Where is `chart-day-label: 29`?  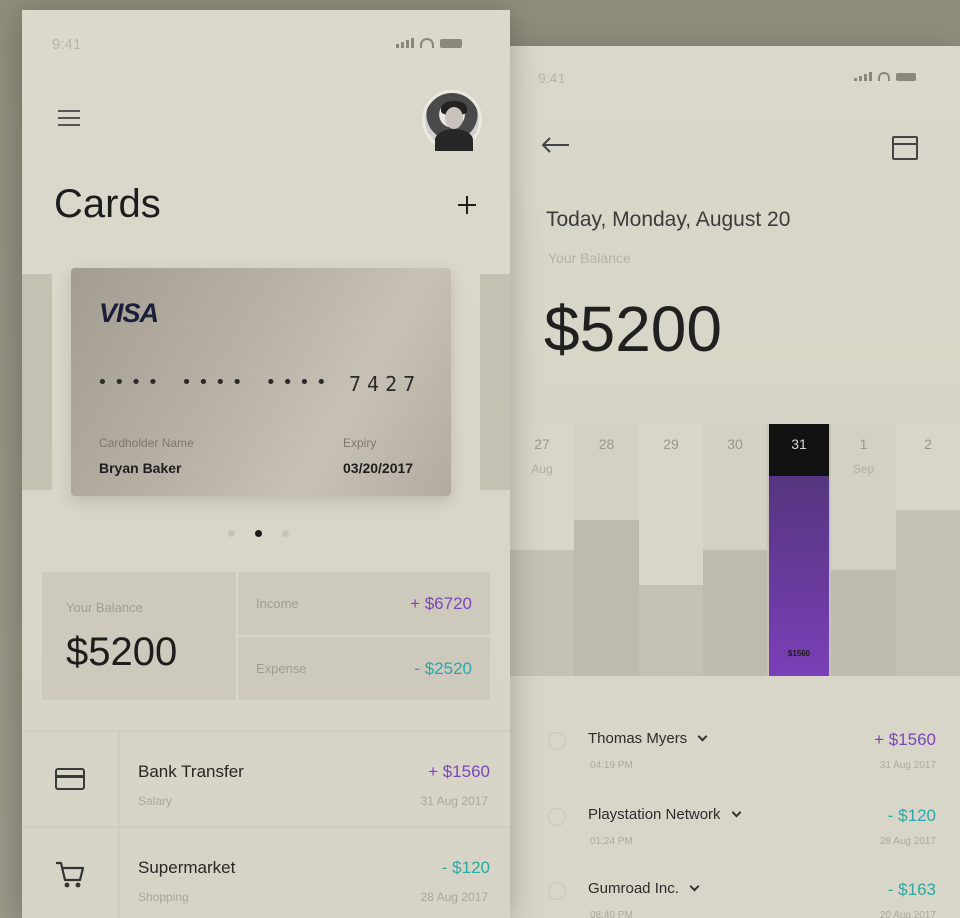
chart-day-label: 29 is located at coordinates (671, 444).